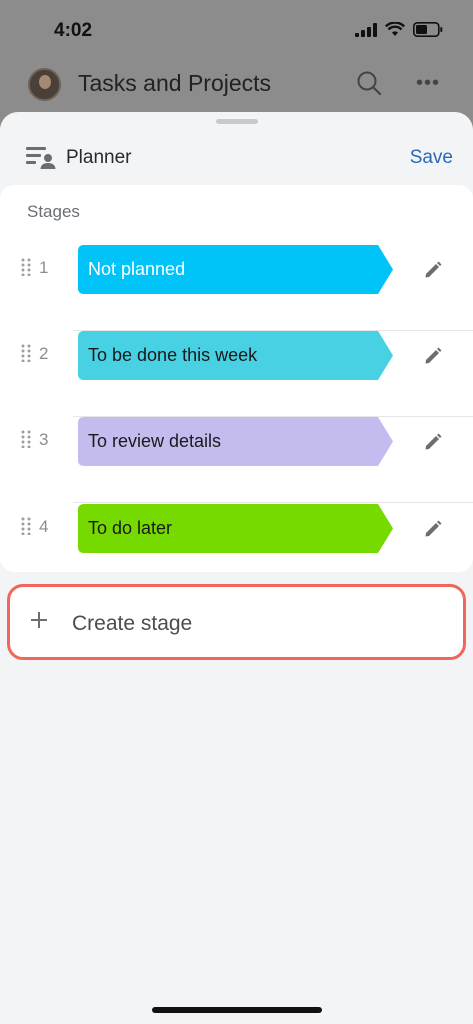 The height and width of the screenshot is (1024, 473). What do you see at coordinates (44, 84) in the screenshot?
I see `avatar` at bounding box center [44, 84].